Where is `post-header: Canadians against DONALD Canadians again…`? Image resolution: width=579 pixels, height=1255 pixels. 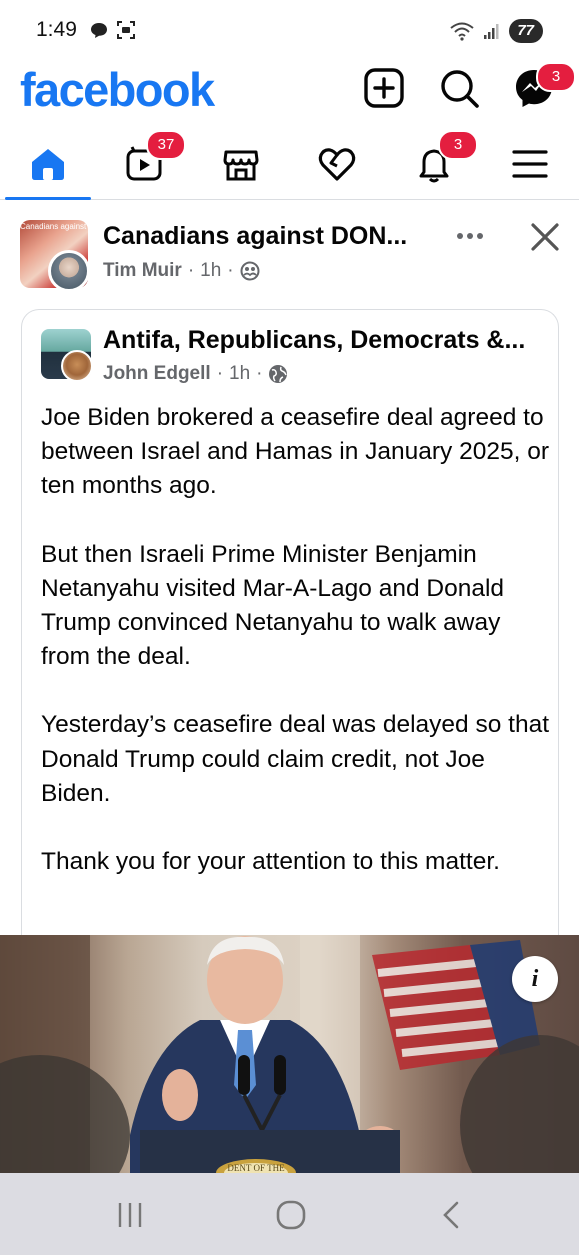 post-header: Canadians against DONALD Canadians again… is located at coordinates (289, 256).